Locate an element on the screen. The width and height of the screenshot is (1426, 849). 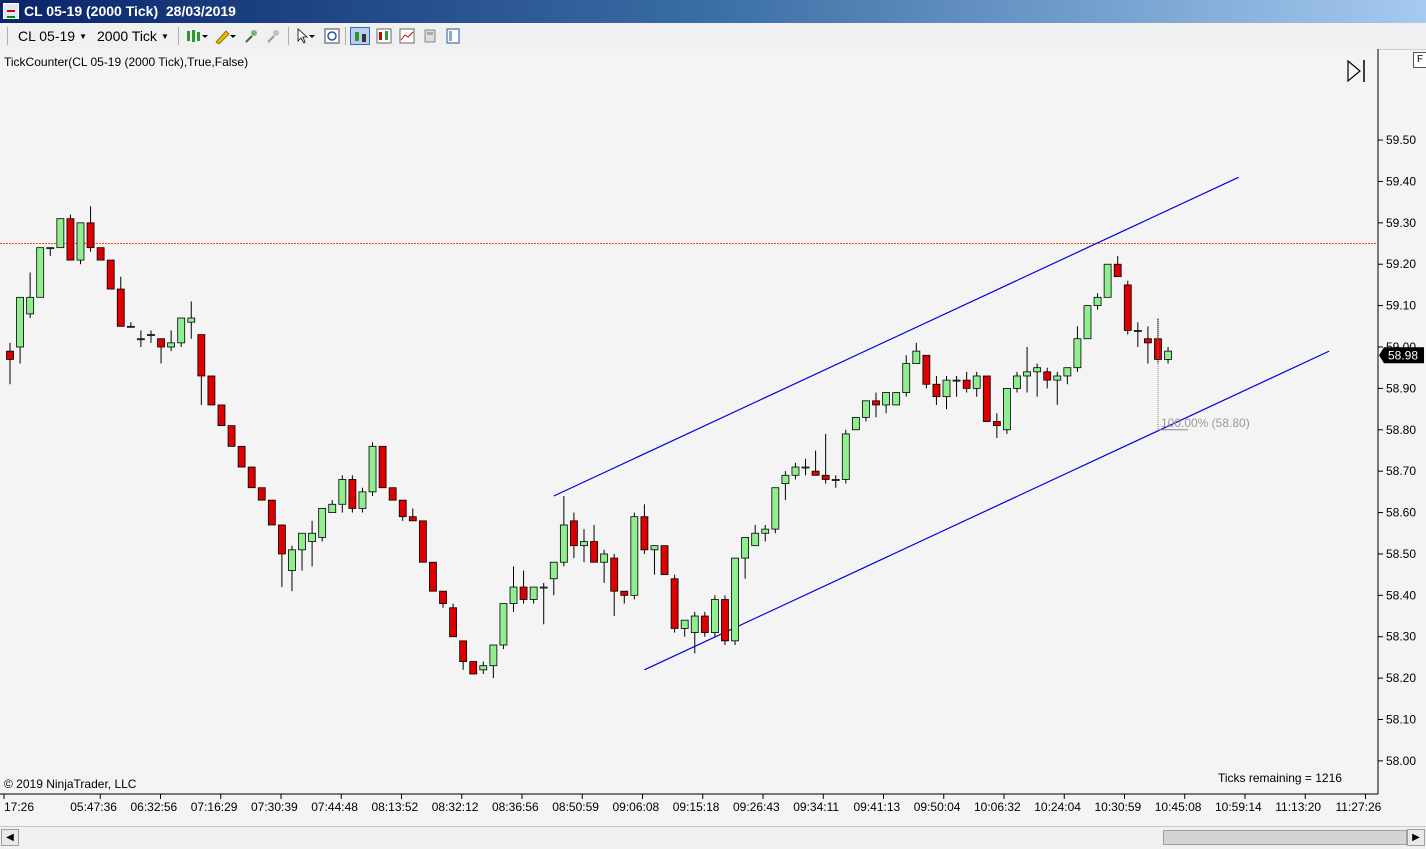
data-box-icon is located at coordinates (430, 36).